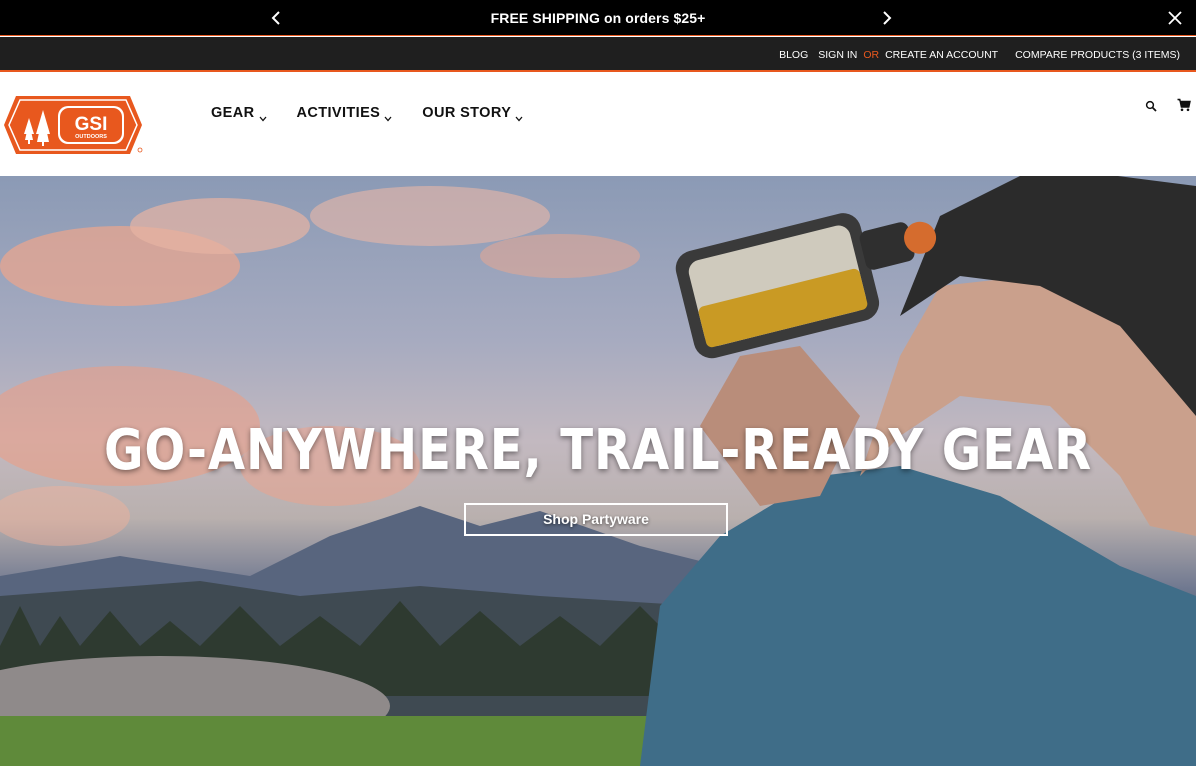 The image size is (1196, 766). I want to click on gsi-outdoors-logo: GSI OUTDOORS, so click(73, 125).